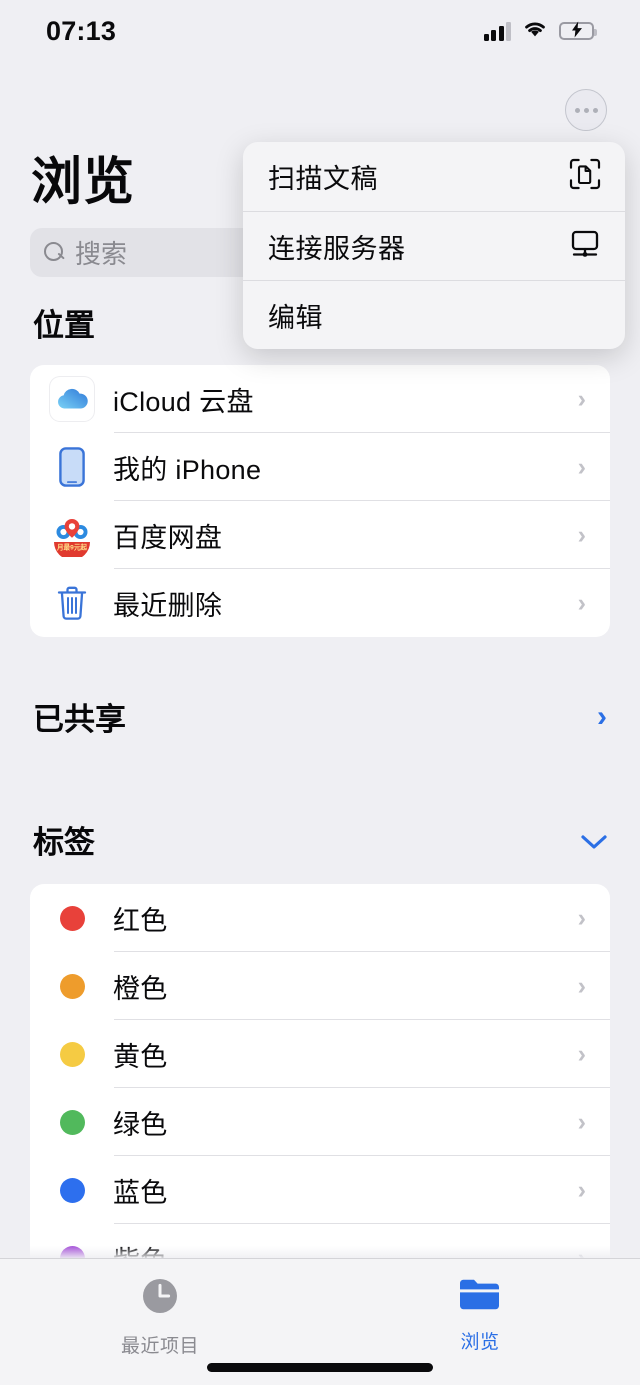  What do you see at coordinates (72, 399) in the screenshot?
I see `icloud-drive-icon` at bounding box center [72, 399].